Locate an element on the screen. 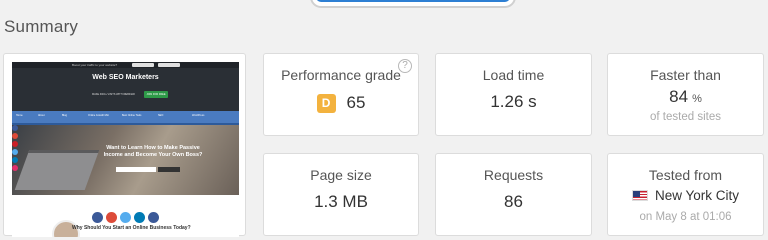 Image resolution: width=768 pixels, height=240 pixels. faster-than-title: Faster than is located at coordinates (685, 75).